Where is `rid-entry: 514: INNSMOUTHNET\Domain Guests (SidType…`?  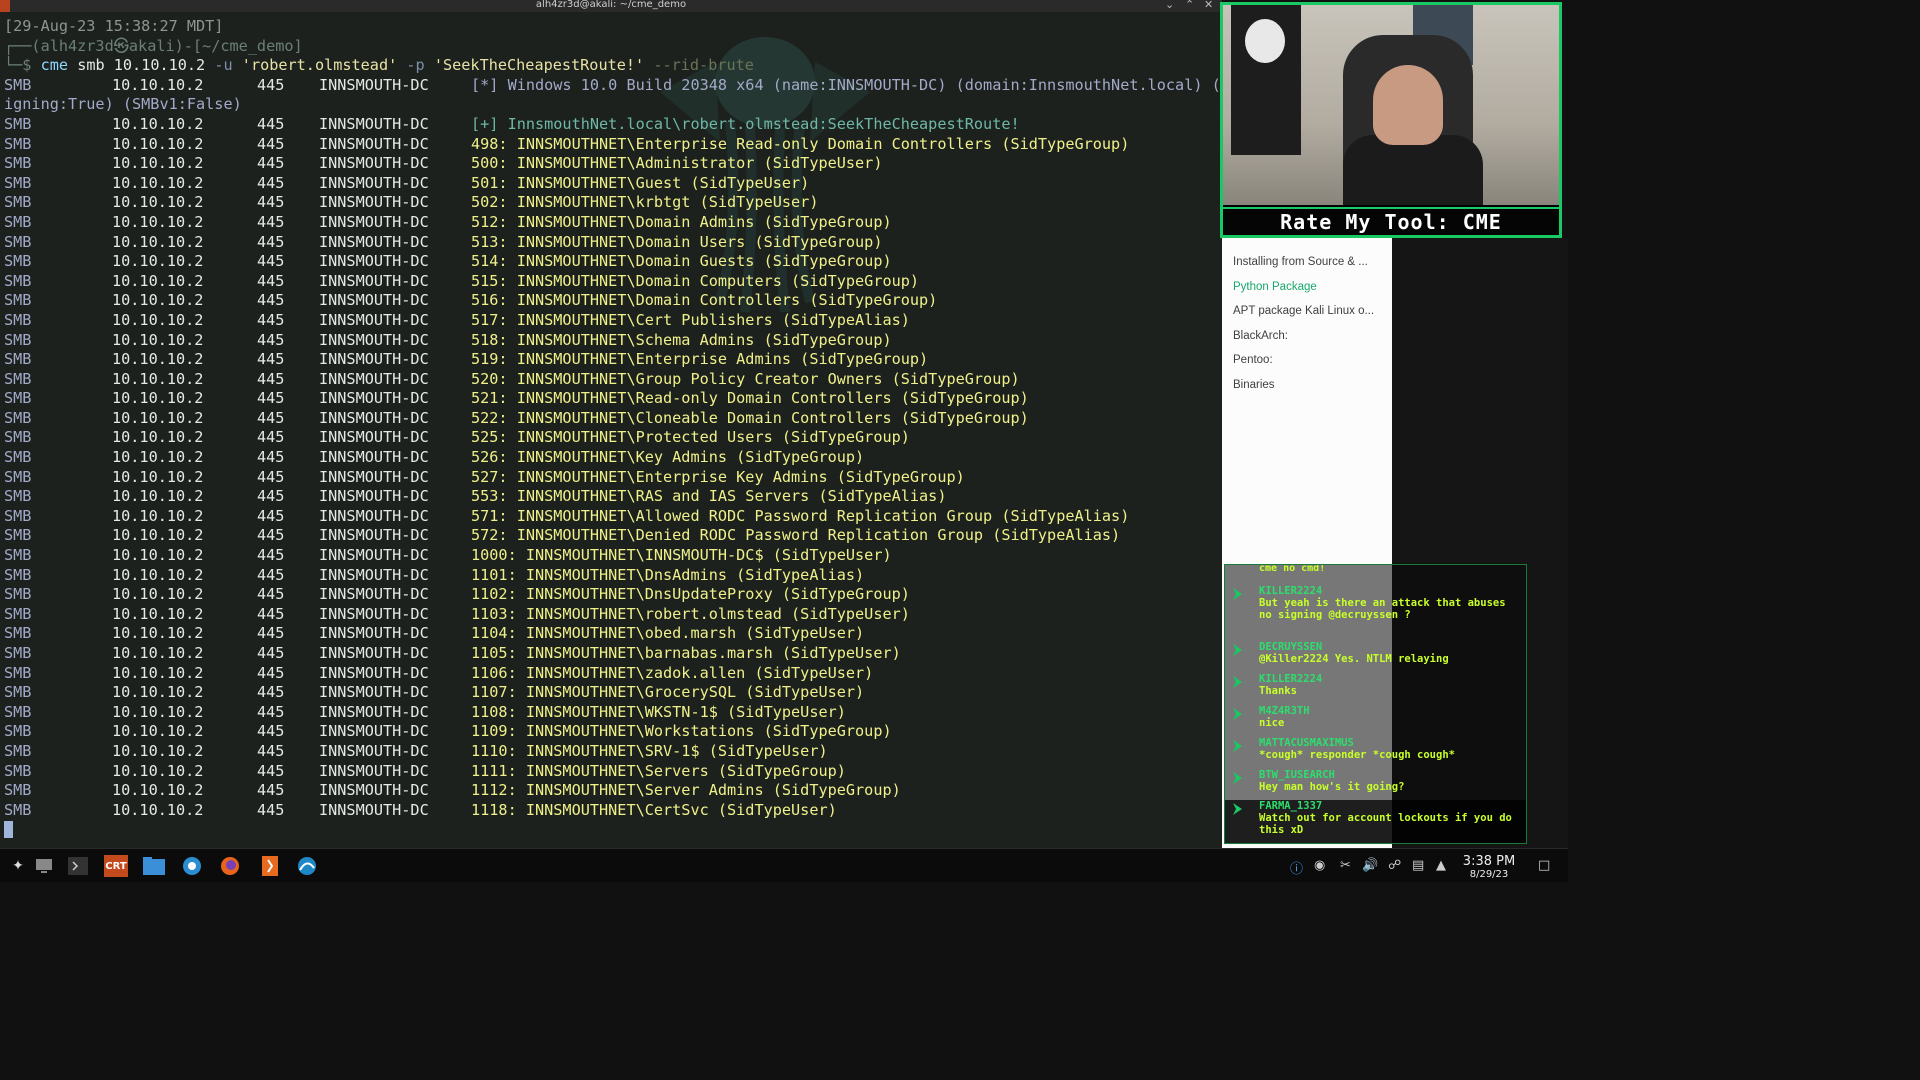
rid-entry: 514: INNSMOUTHNET\Domain Guests (SidType… is located at coordinates (681, 261).